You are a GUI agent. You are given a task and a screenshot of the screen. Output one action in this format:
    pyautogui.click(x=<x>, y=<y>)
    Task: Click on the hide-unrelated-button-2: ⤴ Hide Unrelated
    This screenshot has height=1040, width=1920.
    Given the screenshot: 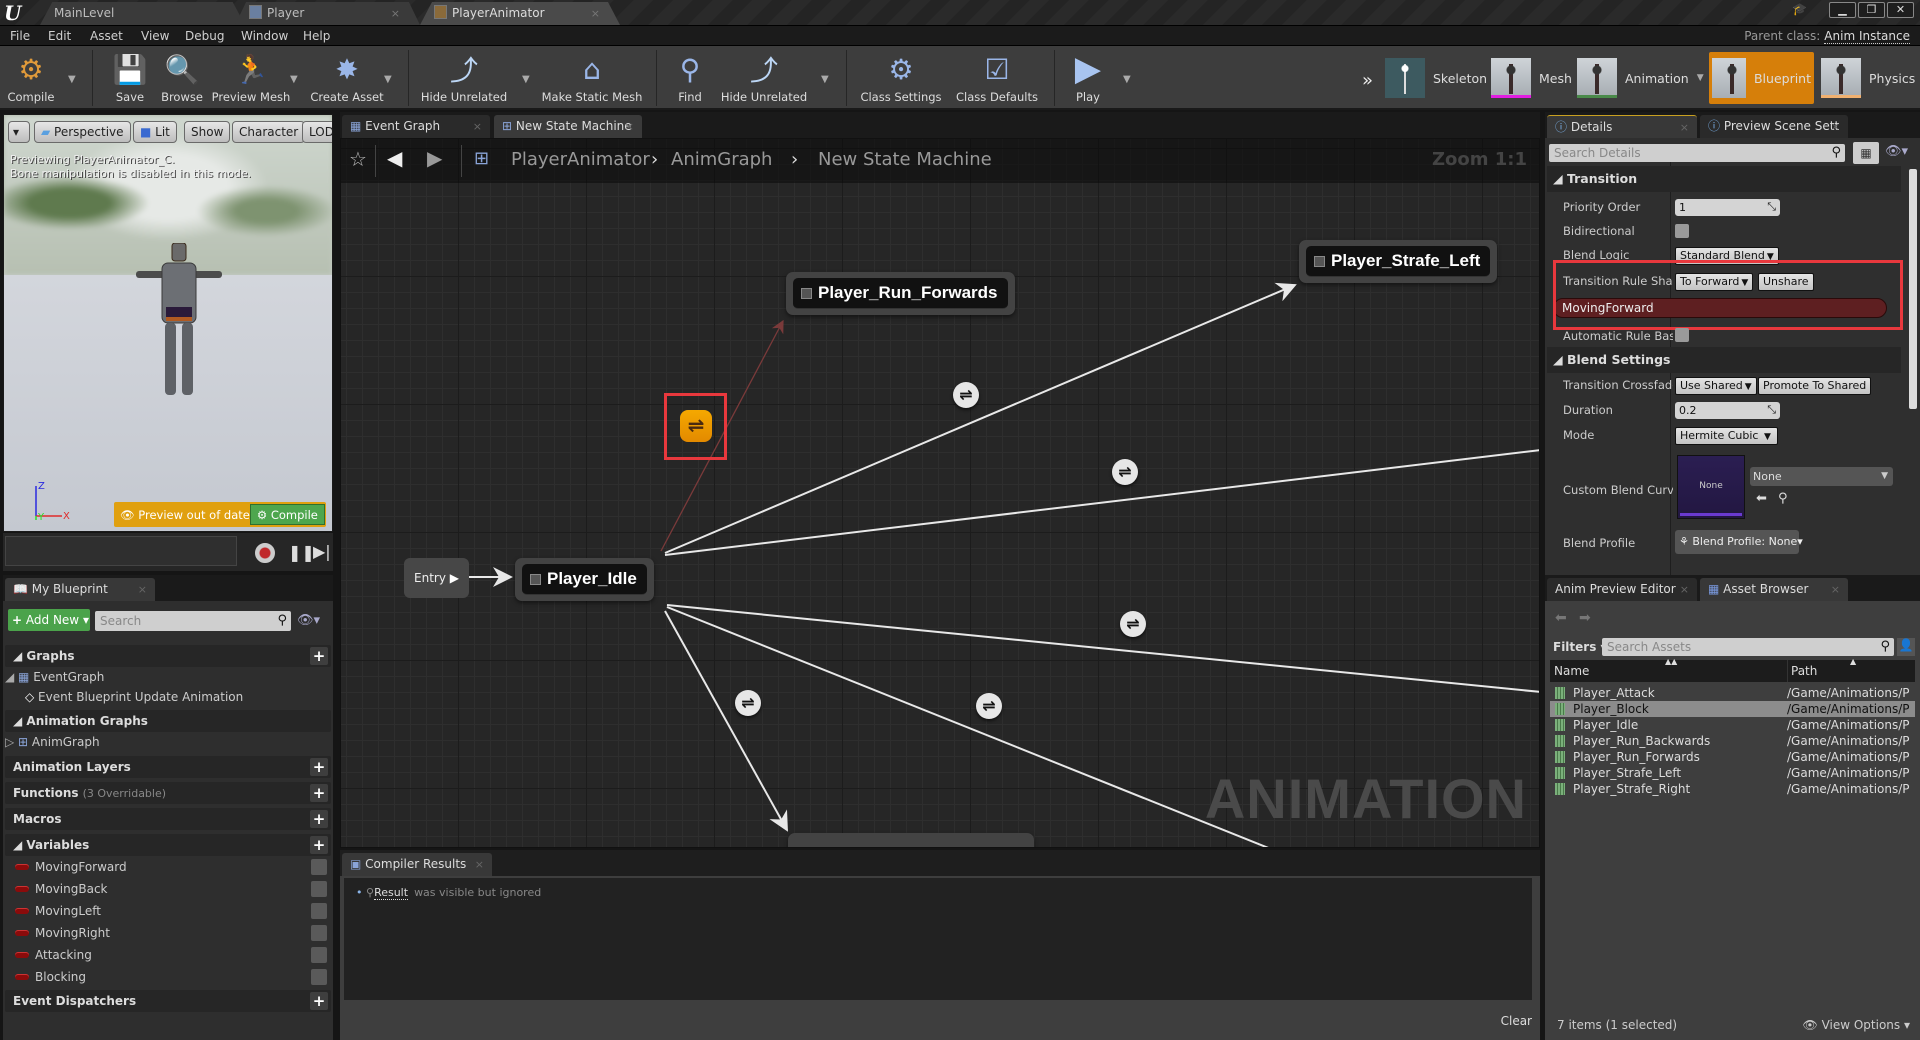 What is the action you would take?
    pyautogui.click(x=764, y=78)
    